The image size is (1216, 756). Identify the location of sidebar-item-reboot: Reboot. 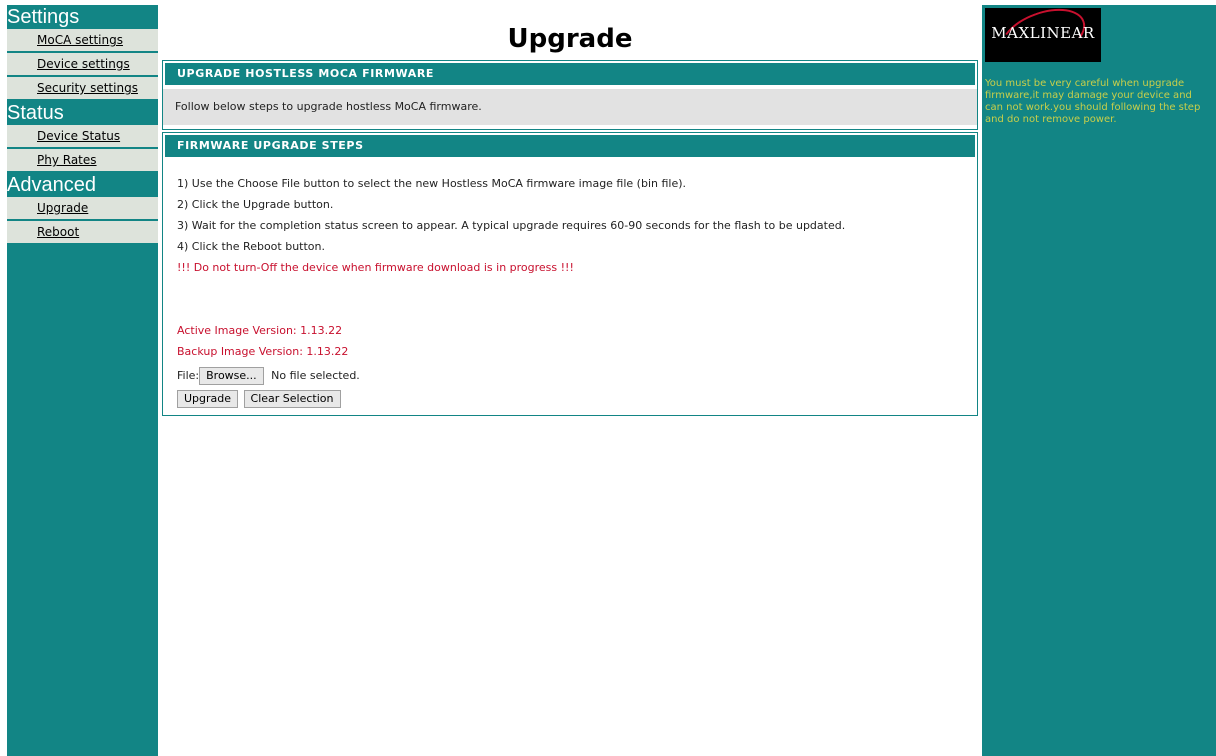
(82, 233).